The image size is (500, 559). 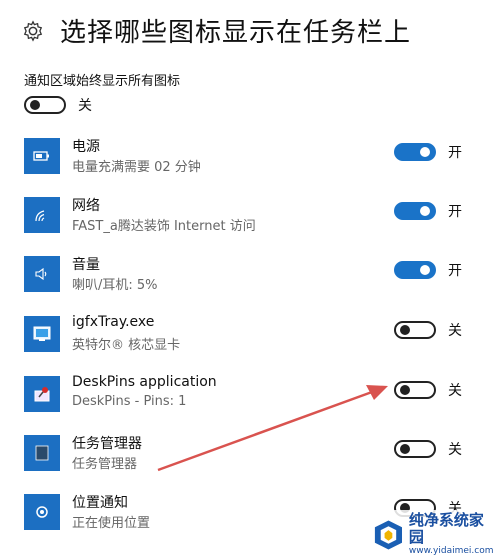 What do you see at coordinates (42, 156) in the screenshot?
I see `battery-icon` at bounding box center [42, 156].